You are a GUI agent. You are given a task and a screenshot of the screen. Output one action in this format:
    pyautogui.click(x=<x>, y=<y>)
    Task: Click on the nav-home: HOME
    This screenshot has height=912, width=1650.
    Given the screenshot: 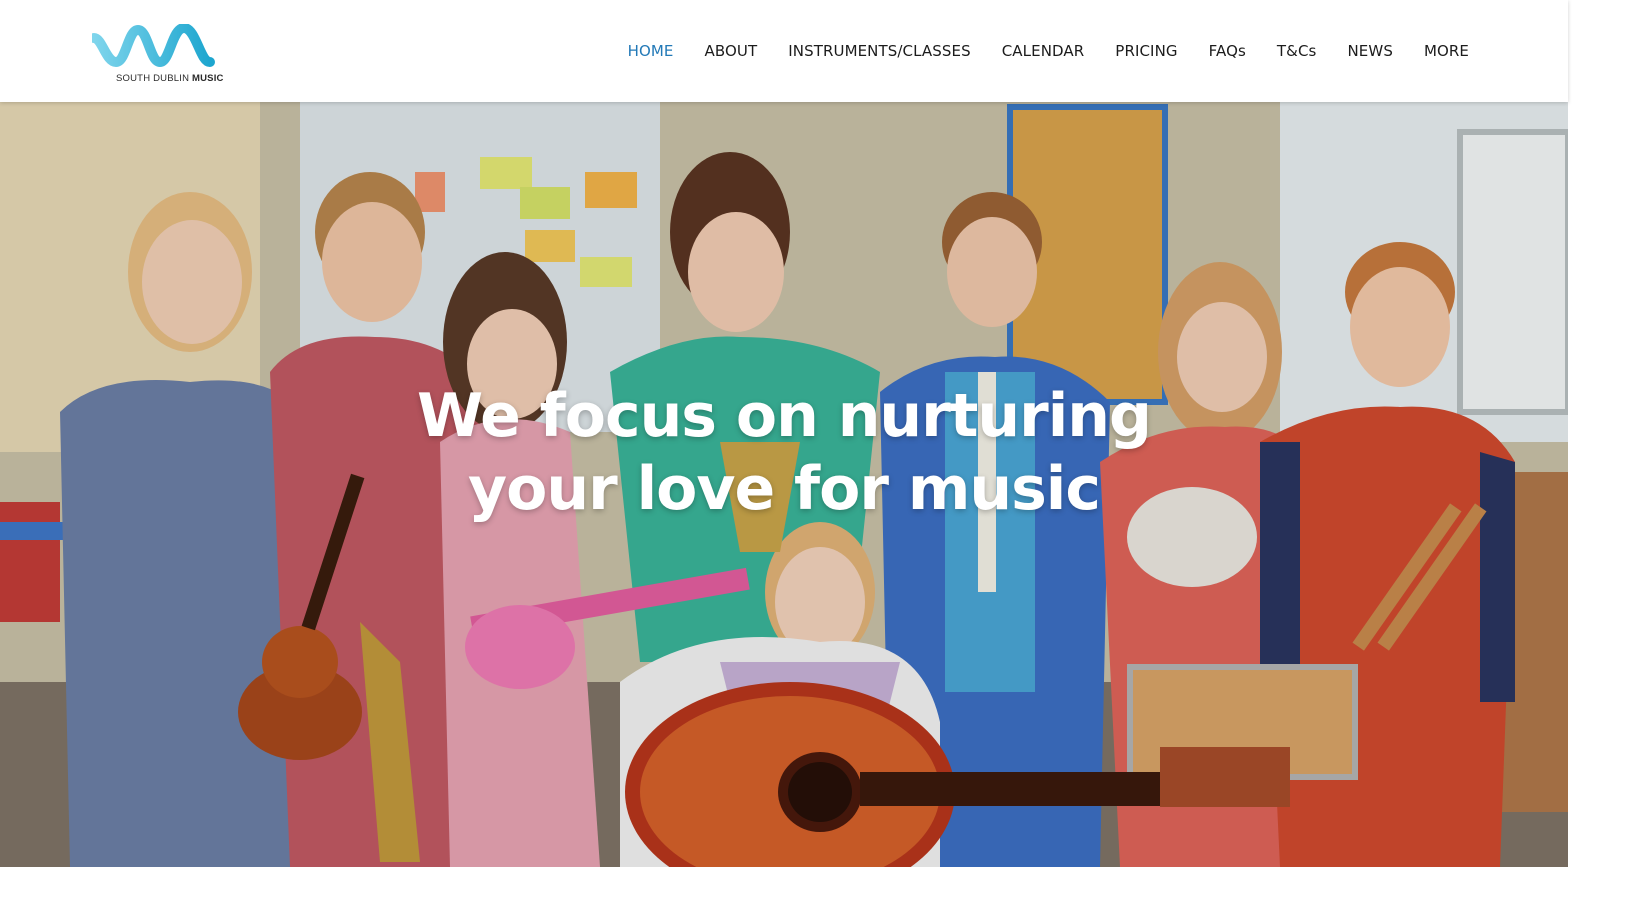 What is the action you would take?
    pyautogui.click(x=651, y=51)
    